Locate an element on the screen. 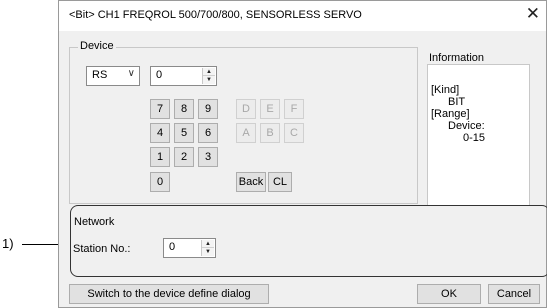 Image resolution: width=547 pixels, height=308 pixels. device-type-select: RS ∨ is located at coordinates (113, 76).